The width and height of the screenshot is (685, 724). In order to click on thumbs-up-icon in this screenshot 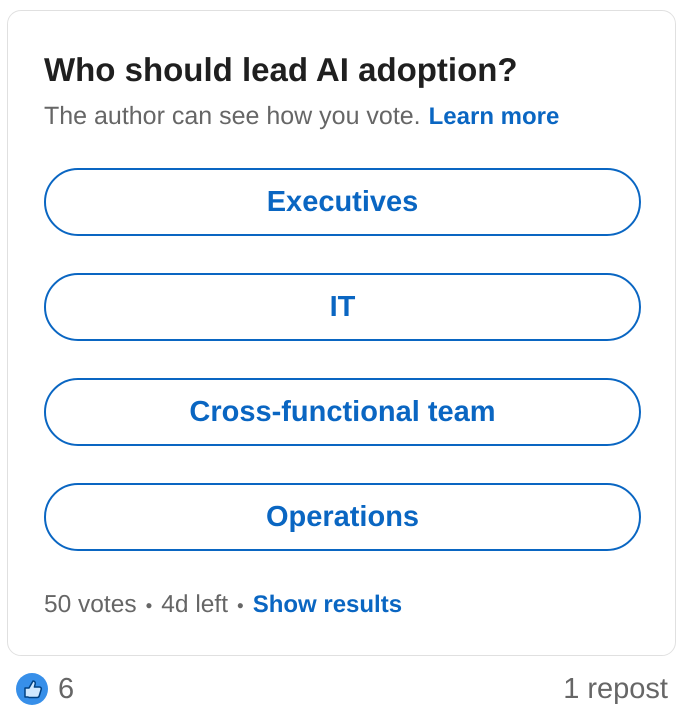, I will do `click(32, 689)`.